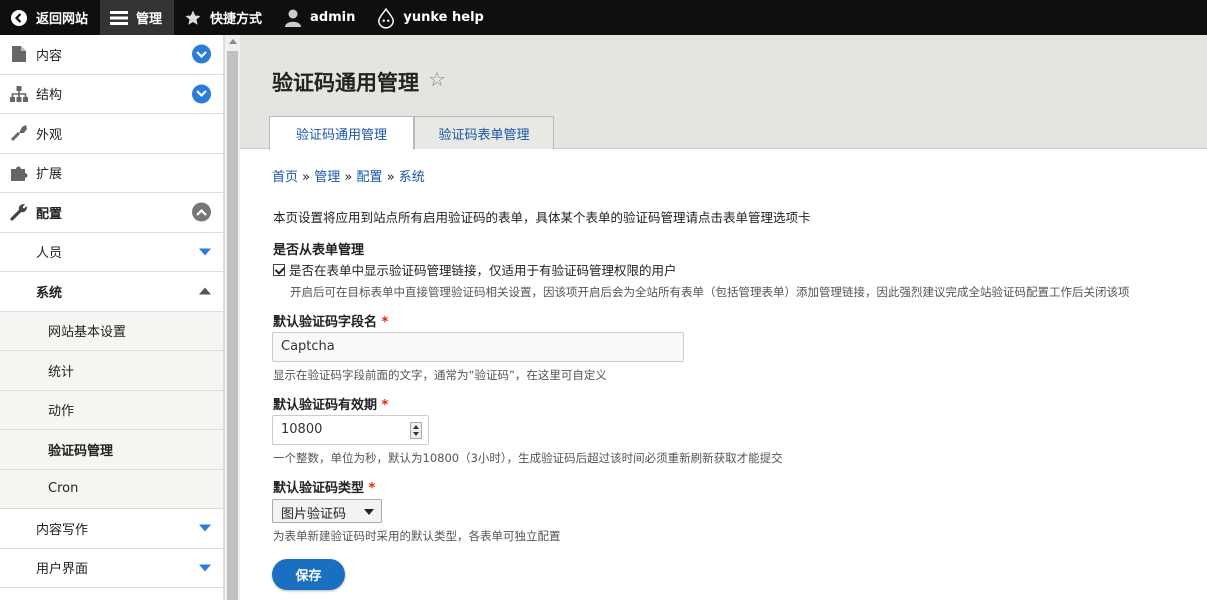  Describe the element at coordinates (49, 214) in the screenshot. I see `sidebar-item-label: 配置` at that location.